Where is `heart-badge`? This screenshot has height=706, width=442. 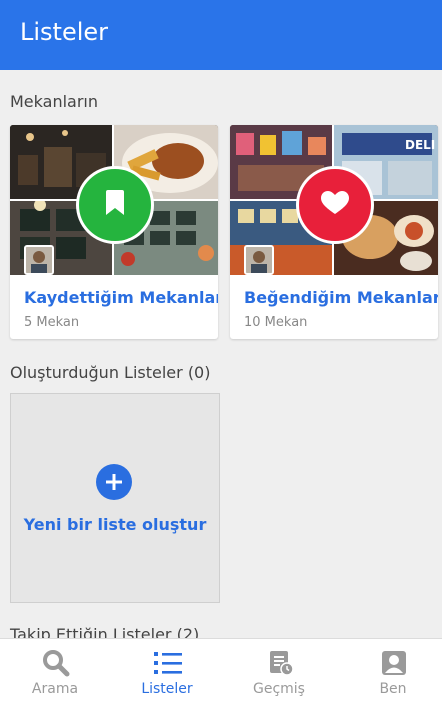
heart-badge is located at coordinates (335, 205).